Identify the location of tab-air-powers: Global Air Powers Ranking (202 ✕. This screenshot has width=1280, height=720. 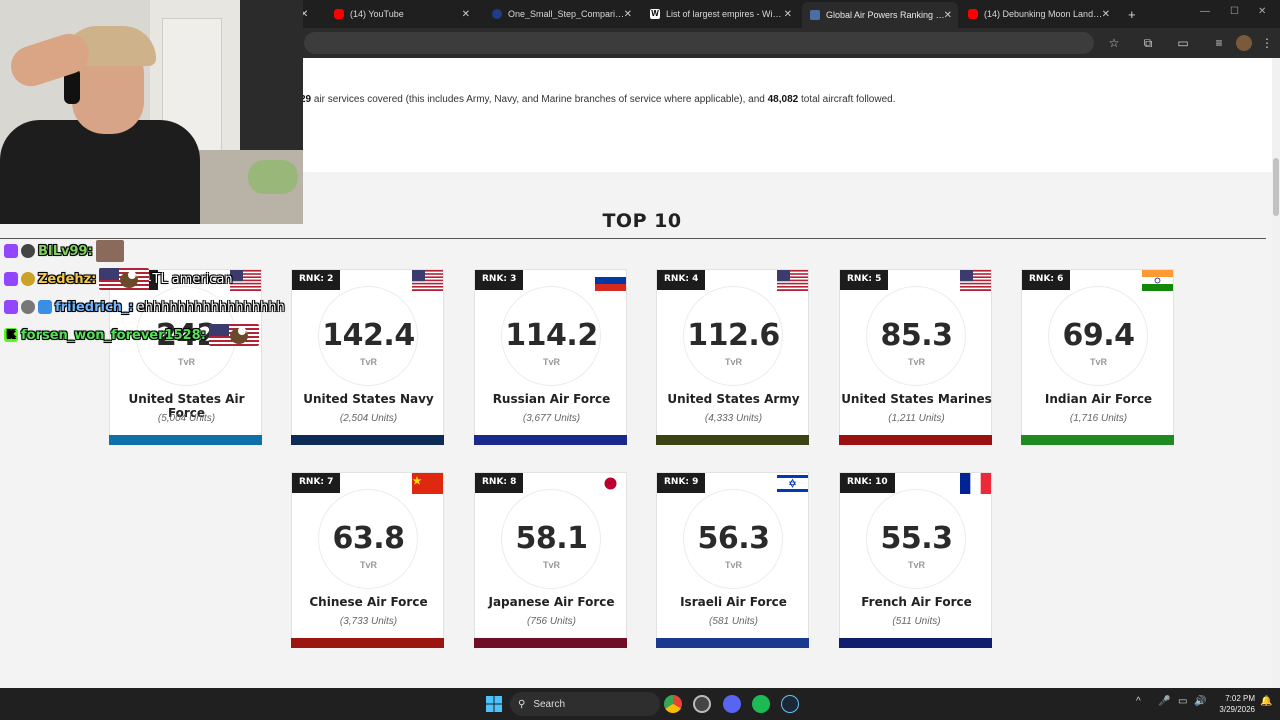
(880, 15).